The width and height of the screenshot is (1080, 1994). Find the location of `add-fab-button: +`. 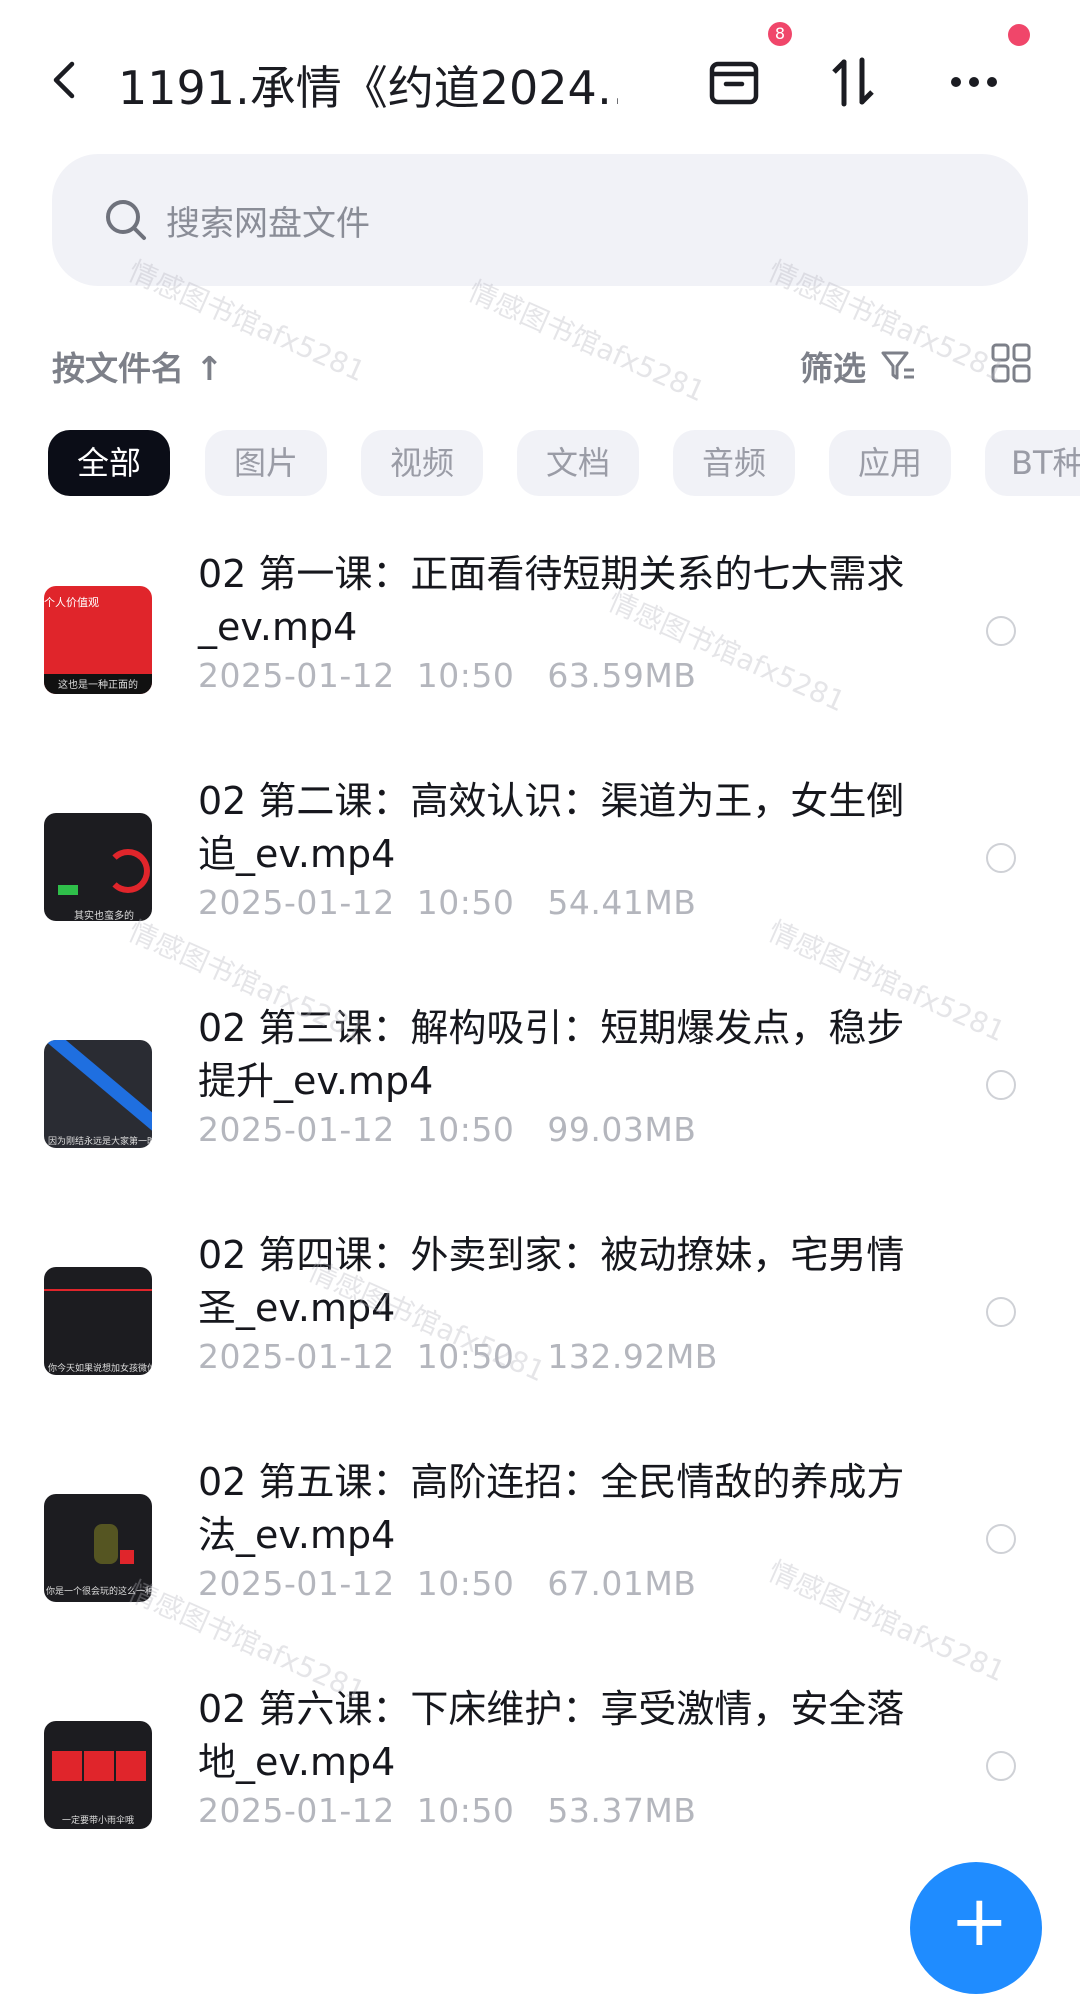

add-fab-button: + is located at coordinates (976, 1928).